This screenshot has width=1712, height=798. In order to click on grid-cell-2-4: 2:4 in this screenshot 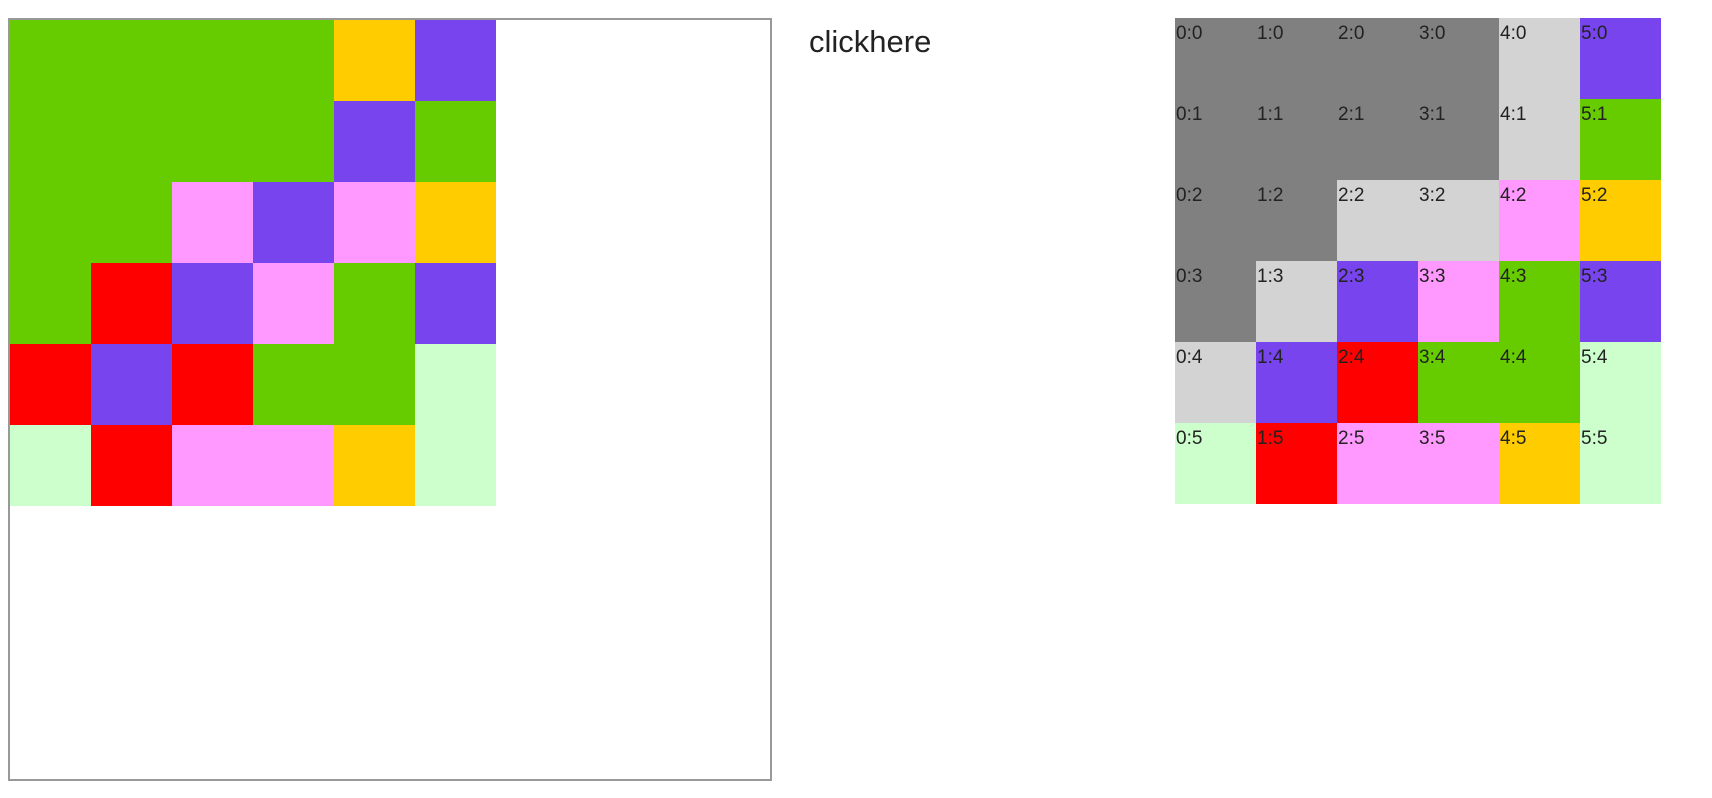, I will do `click(1377, 382)`.